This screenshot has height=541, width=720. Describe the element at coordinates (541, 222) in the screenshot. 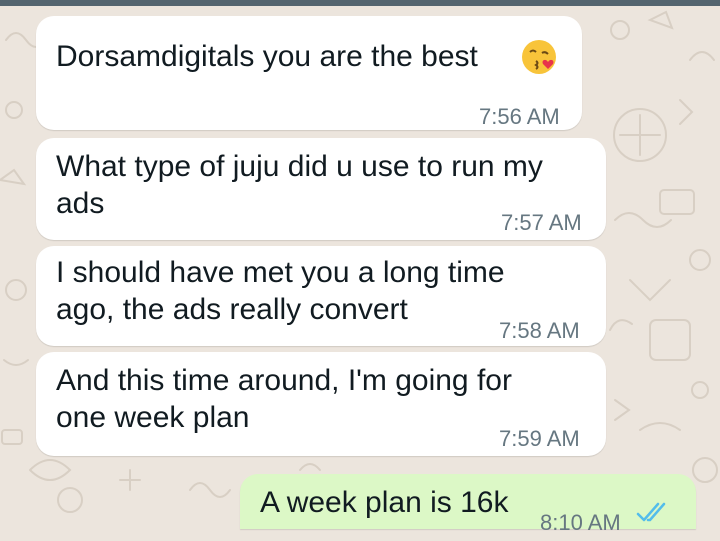

I see `message-timestamp: 7:57 AM` at that location.